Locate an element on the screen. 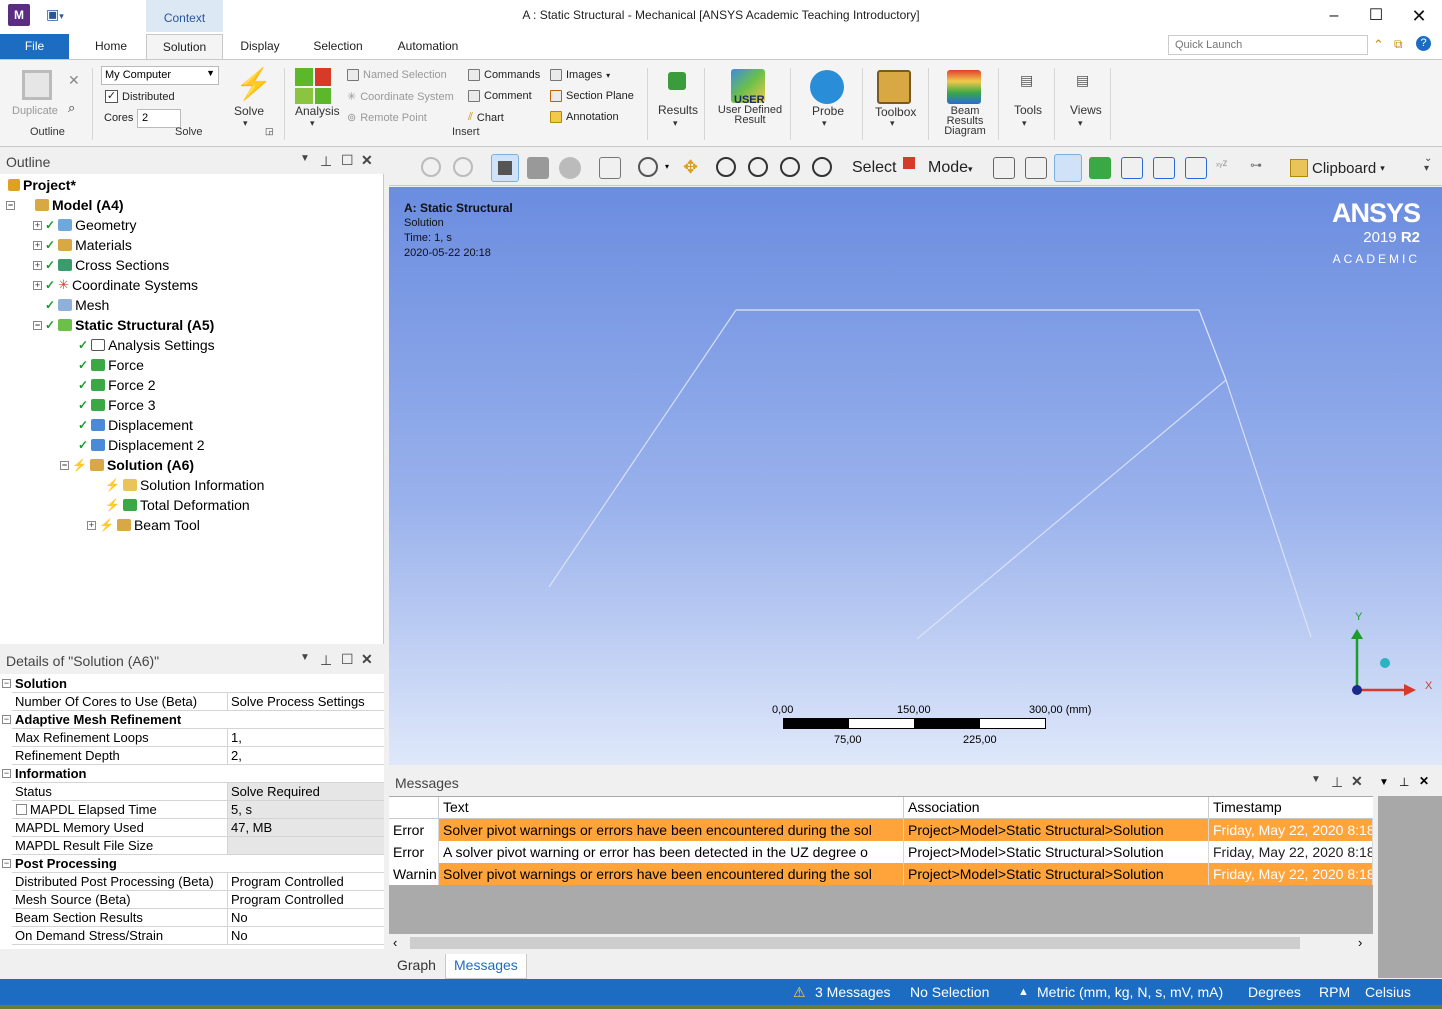  zoom-to-fit-icon is located at coordinates (790, 167).